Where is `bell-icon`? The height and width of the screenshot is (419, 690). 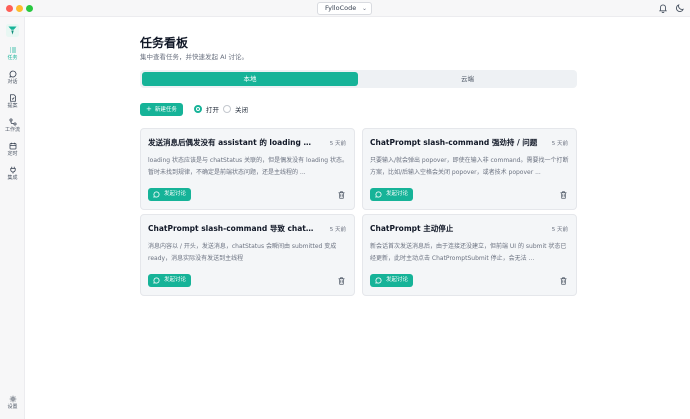
bell-icon is located at coordinates (663, 8).